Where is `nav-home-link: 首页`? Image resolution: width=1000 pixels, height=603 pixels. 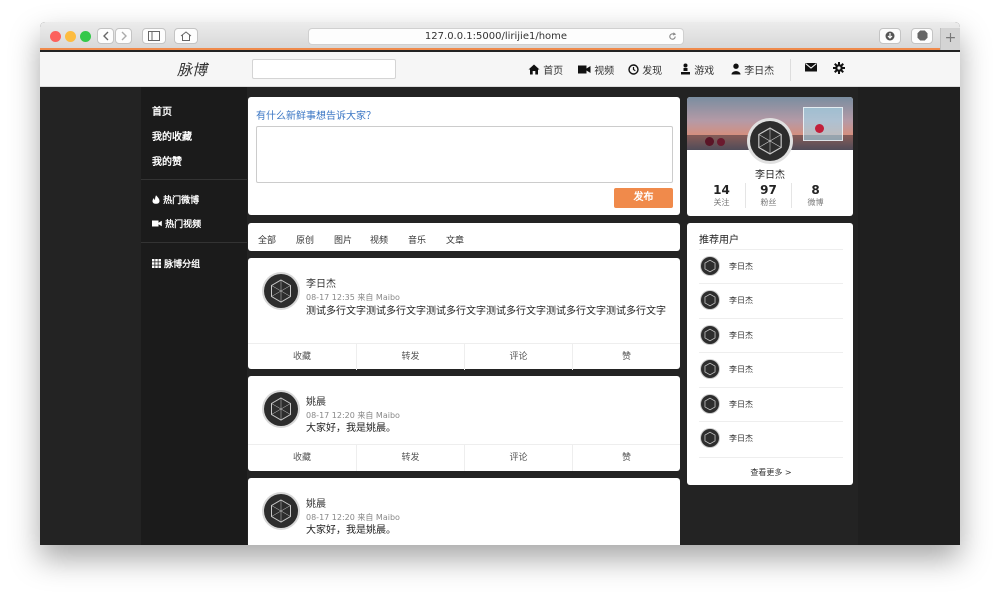 nav-home-link: 首页 is located at coordinates (545, 69).